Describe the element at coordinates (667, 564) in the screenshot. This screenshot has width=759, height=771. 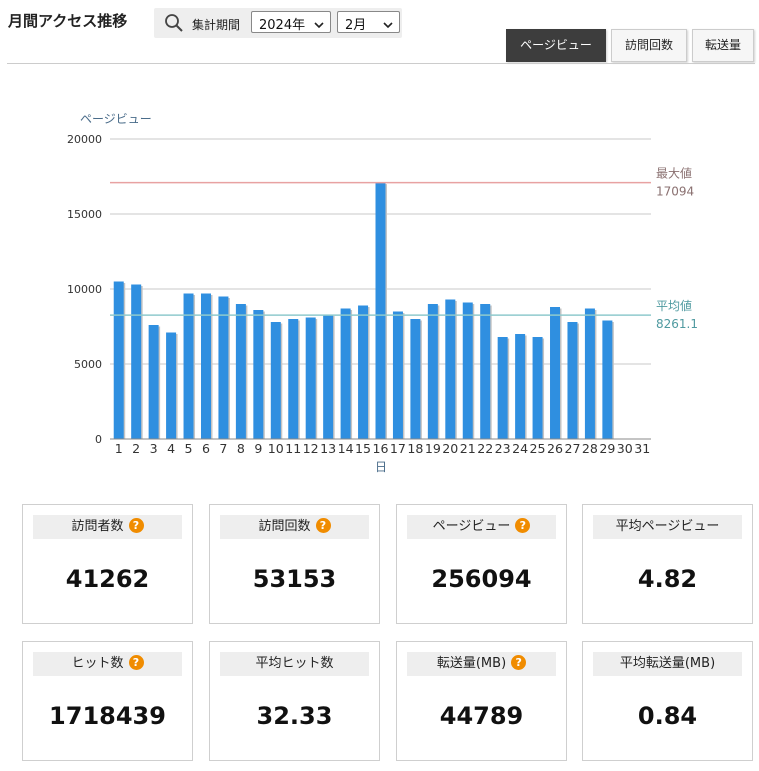
I see `stat-card: 平均ページビュー 4.82` at that location.